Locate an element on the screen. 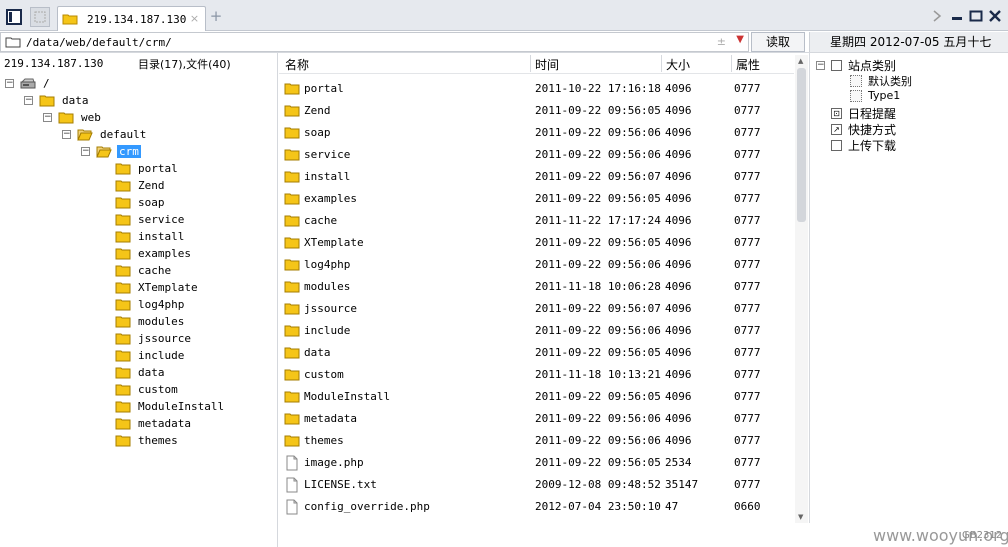  table-row: log4php 2011-09-22 09:56:06 4096 0777 is located at coordinates (536, 265).